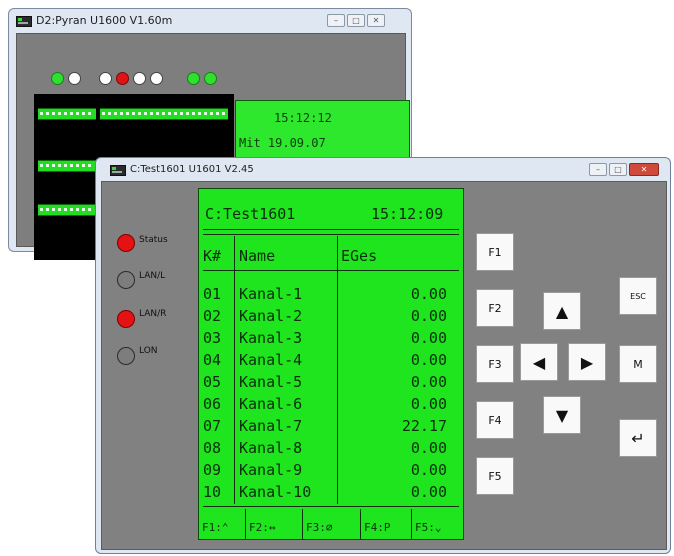 The height and width of the screenshot is (556, 674). I want to click on lcd-row-k: 03, so click(212, 338).